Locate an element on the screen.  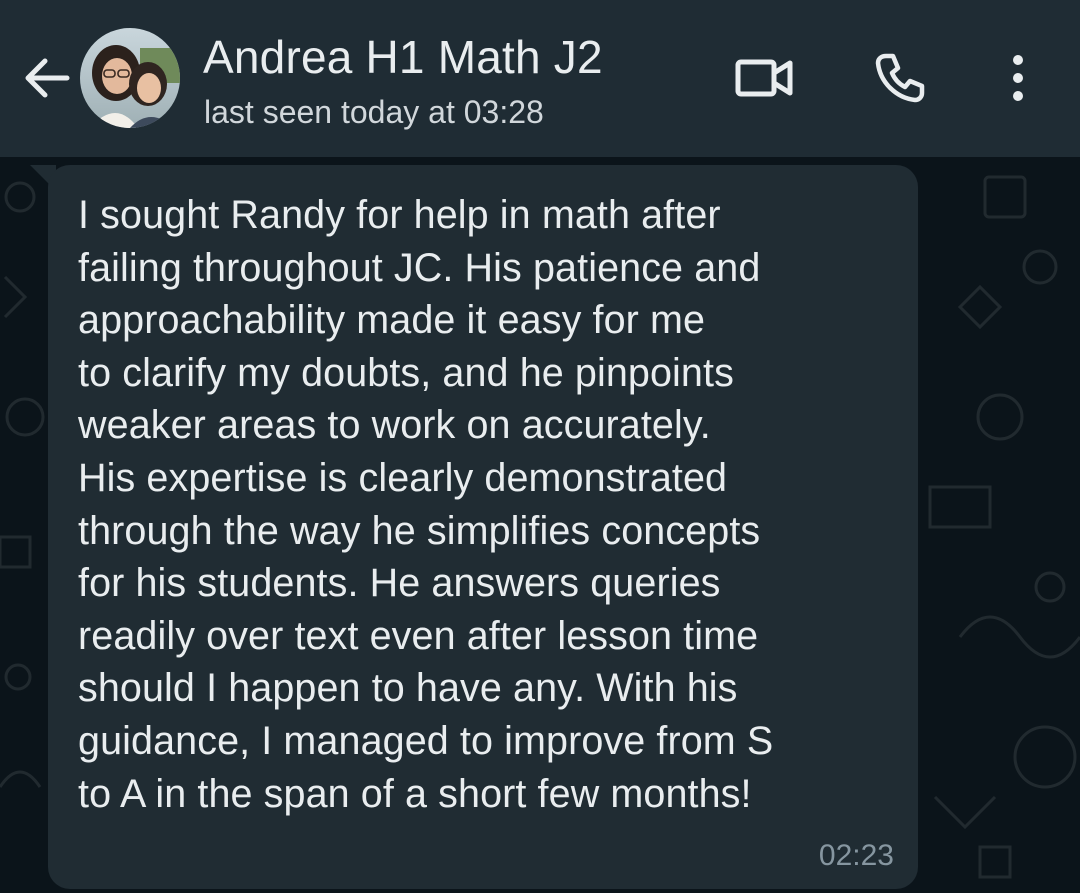
more-options-button is located at coordinates (1018, 78).